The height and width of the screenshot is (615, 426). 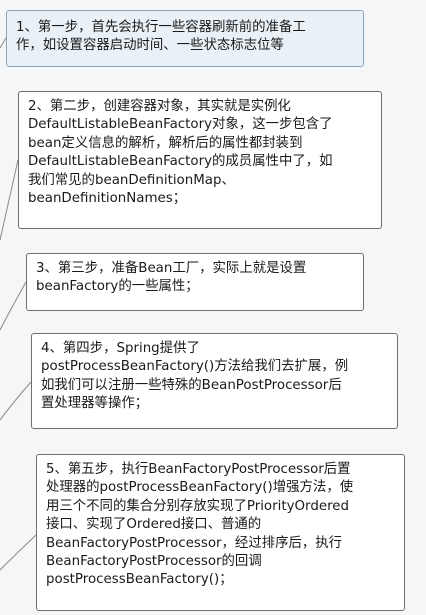 I want to click on step-1-line-1: 1、第一步，首先会执行一些容器刷新前的准备工, so click(x=161, y=27).